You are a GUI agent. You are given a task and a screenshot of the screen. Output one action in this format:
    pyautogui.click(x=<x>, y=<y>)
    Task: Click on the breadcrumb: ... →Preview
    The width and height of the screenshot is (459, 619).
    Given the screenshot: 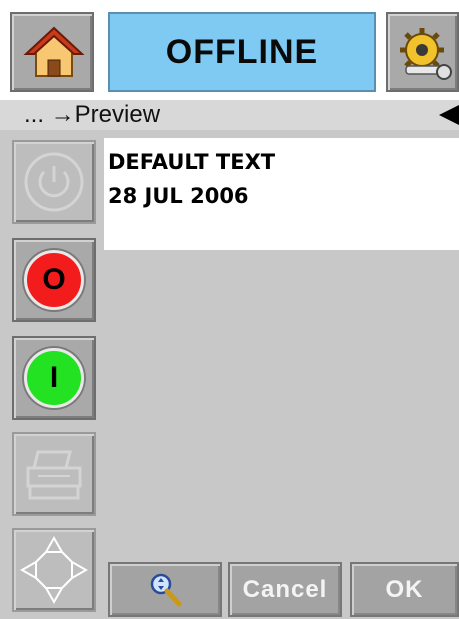 What is the action you would take?
    pyautogui.click(x=229, y=115)
    